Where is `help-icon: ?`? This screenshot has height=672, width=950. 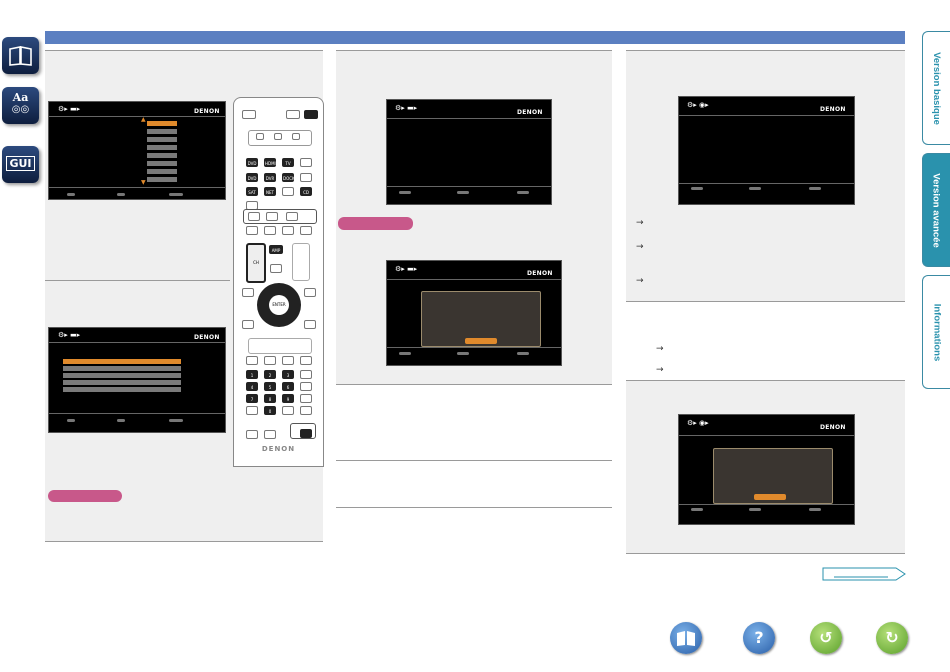 help-icon: ? is located at coordinates (759, 638).